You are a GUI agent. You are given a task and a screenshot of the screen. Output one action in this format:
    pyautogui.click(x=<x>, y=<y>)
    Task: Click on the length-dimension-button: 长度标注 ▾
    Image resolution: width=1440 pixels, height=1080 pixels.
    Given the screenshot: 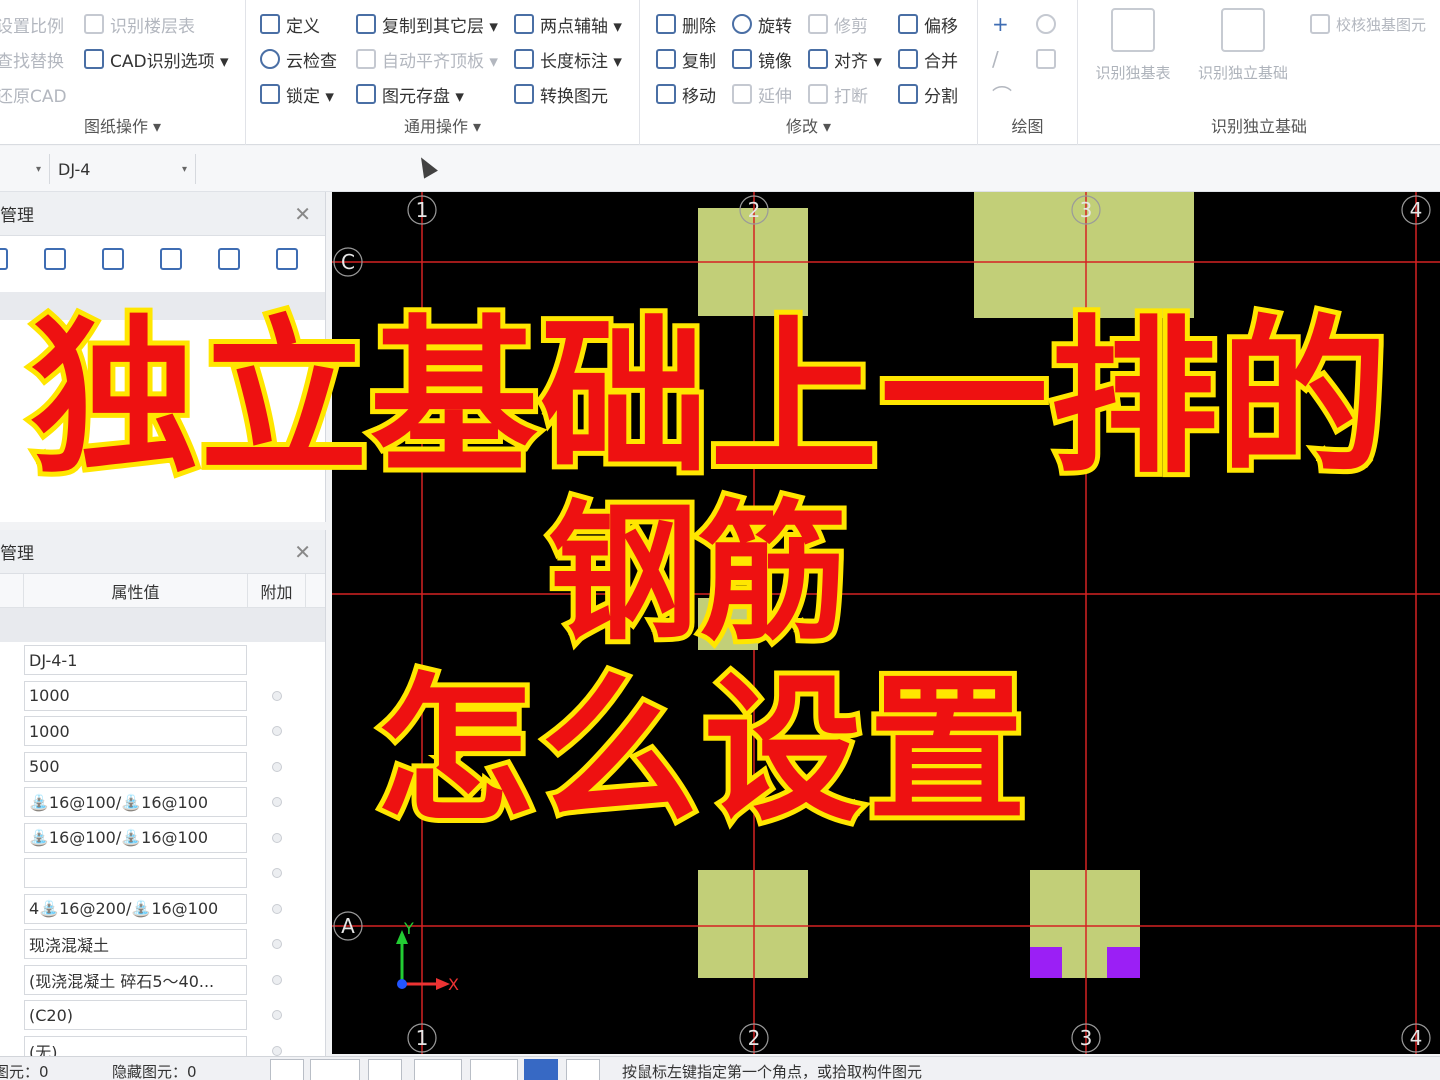 What is the action you would take?
    pyautogui.click(x=568, y=59)
    